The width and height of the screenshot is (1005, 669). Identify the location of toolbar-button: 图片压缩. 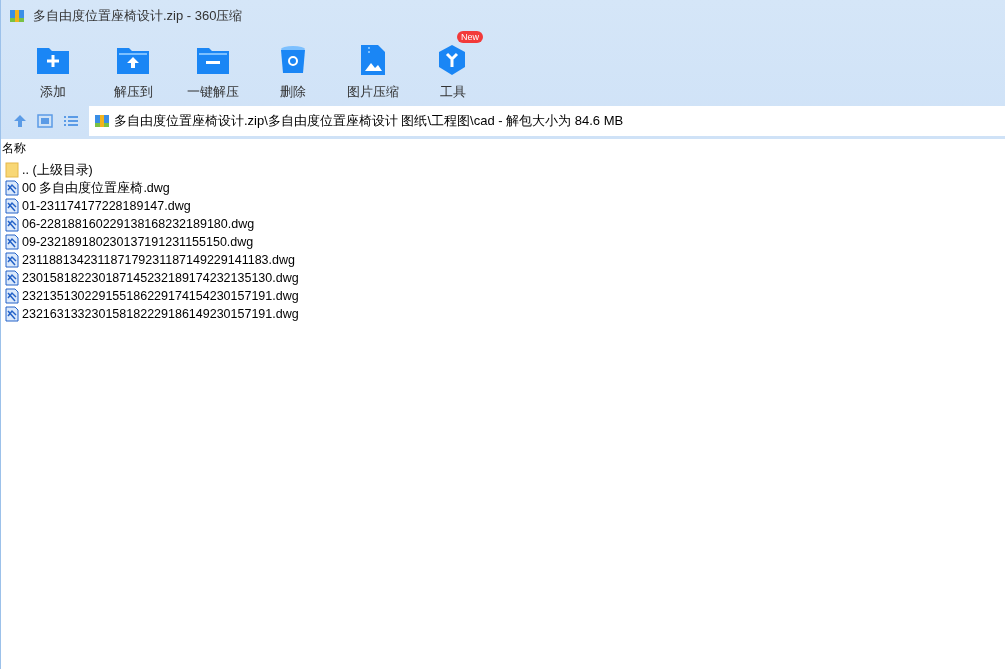
(373, 72).